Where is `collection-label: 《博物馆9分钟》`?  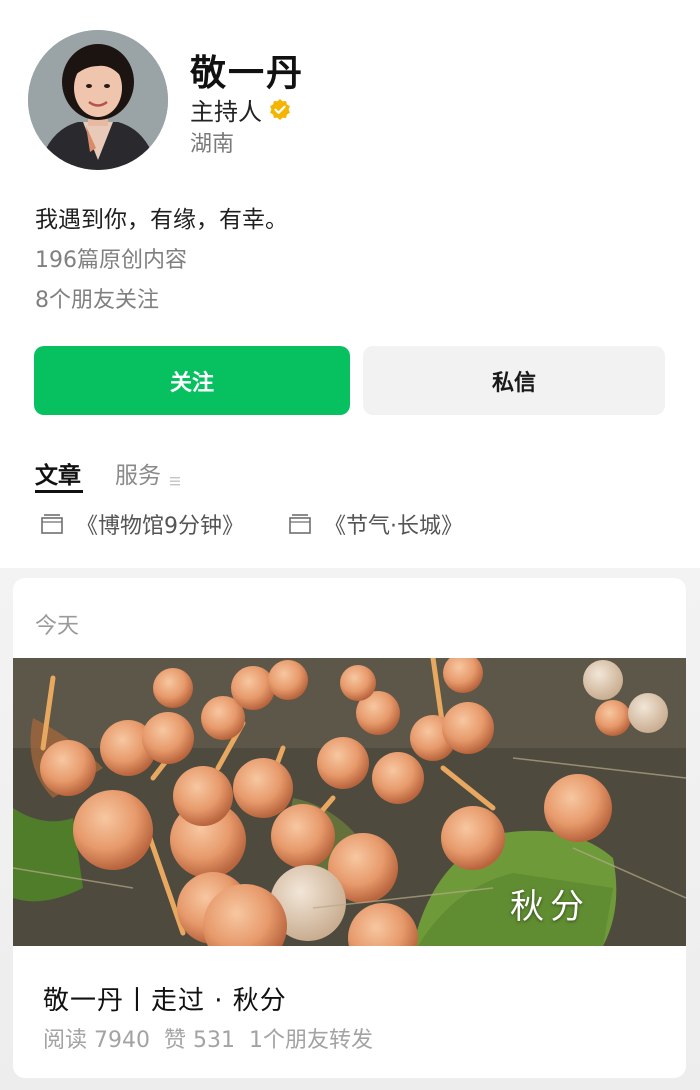
collection-label: 《博物馆9分钟》 is located at coordinates (160, 526).